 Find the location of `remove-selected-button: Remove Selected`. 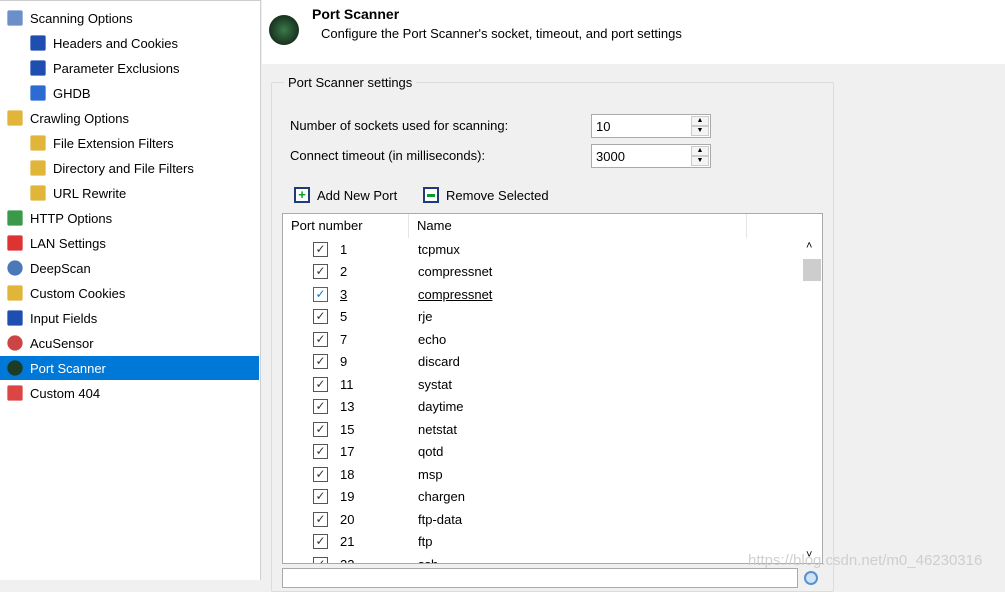

remove-selected-button: Remove Selected is located at coordinates (486, 195).